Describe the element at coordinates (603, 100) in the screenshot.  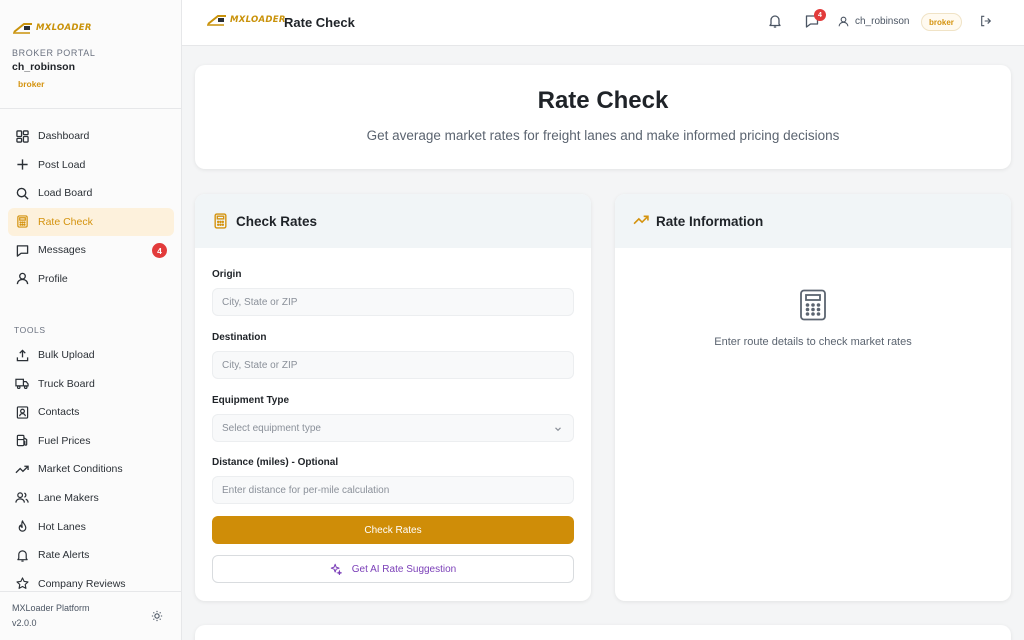
I see `hero-title: Rate Check` at that location.